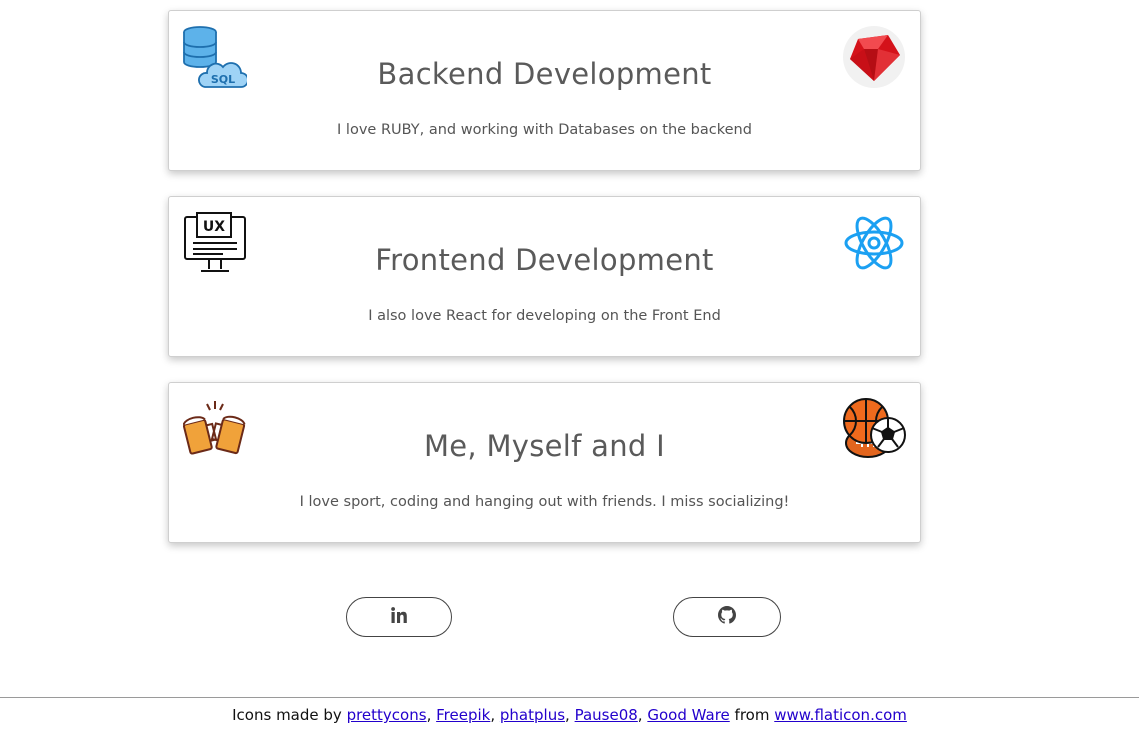 The width and height of the screenshot is (1139, 732). What do you see at coordinates (874, 243) in the screenshot?
I see `react-atom-icon` at bounding box center [874, 243].